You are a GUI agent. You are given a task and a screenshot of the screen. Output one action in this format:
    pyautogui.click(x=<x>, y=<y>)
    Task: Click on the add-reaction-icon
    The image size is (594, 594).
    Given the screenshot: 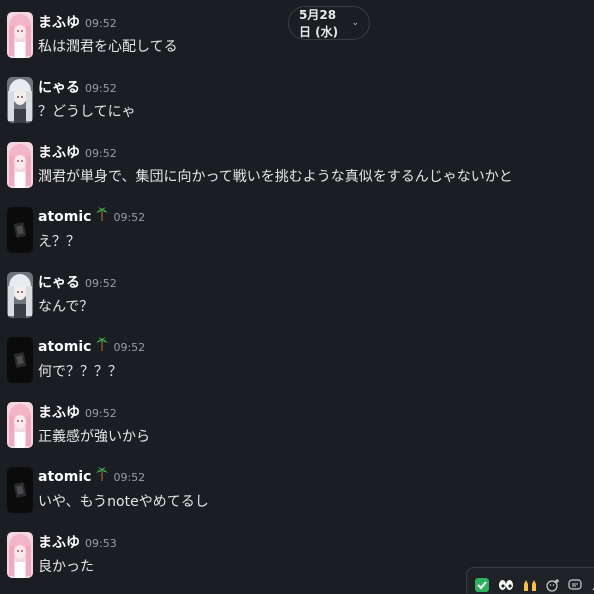 What is the action you would take?
    pyautogui.click(x=553, y=585)
    